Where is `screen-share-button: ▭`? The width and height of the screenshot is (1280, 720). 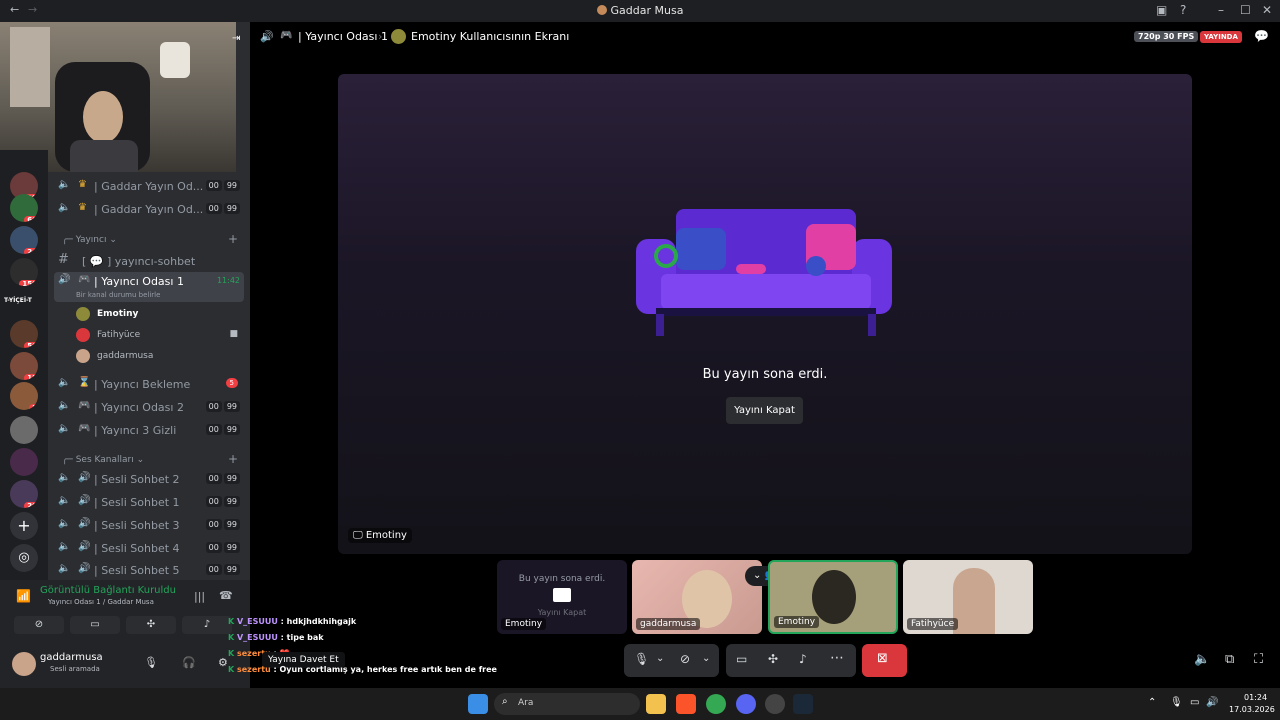 screen-share-button: ▭ is located at coordinates (95, 625).